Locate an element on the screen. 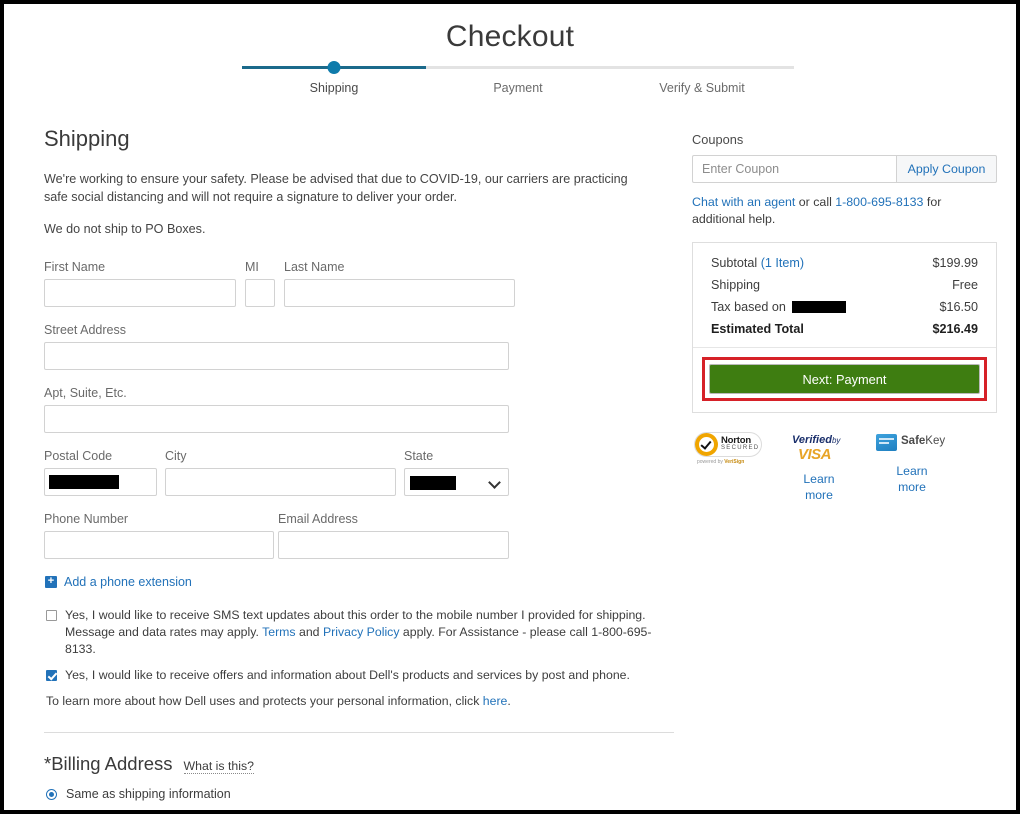 This screenshot has height=814, width=1020. safekey-safe-text: Safe is located at coordinates (913, 441).